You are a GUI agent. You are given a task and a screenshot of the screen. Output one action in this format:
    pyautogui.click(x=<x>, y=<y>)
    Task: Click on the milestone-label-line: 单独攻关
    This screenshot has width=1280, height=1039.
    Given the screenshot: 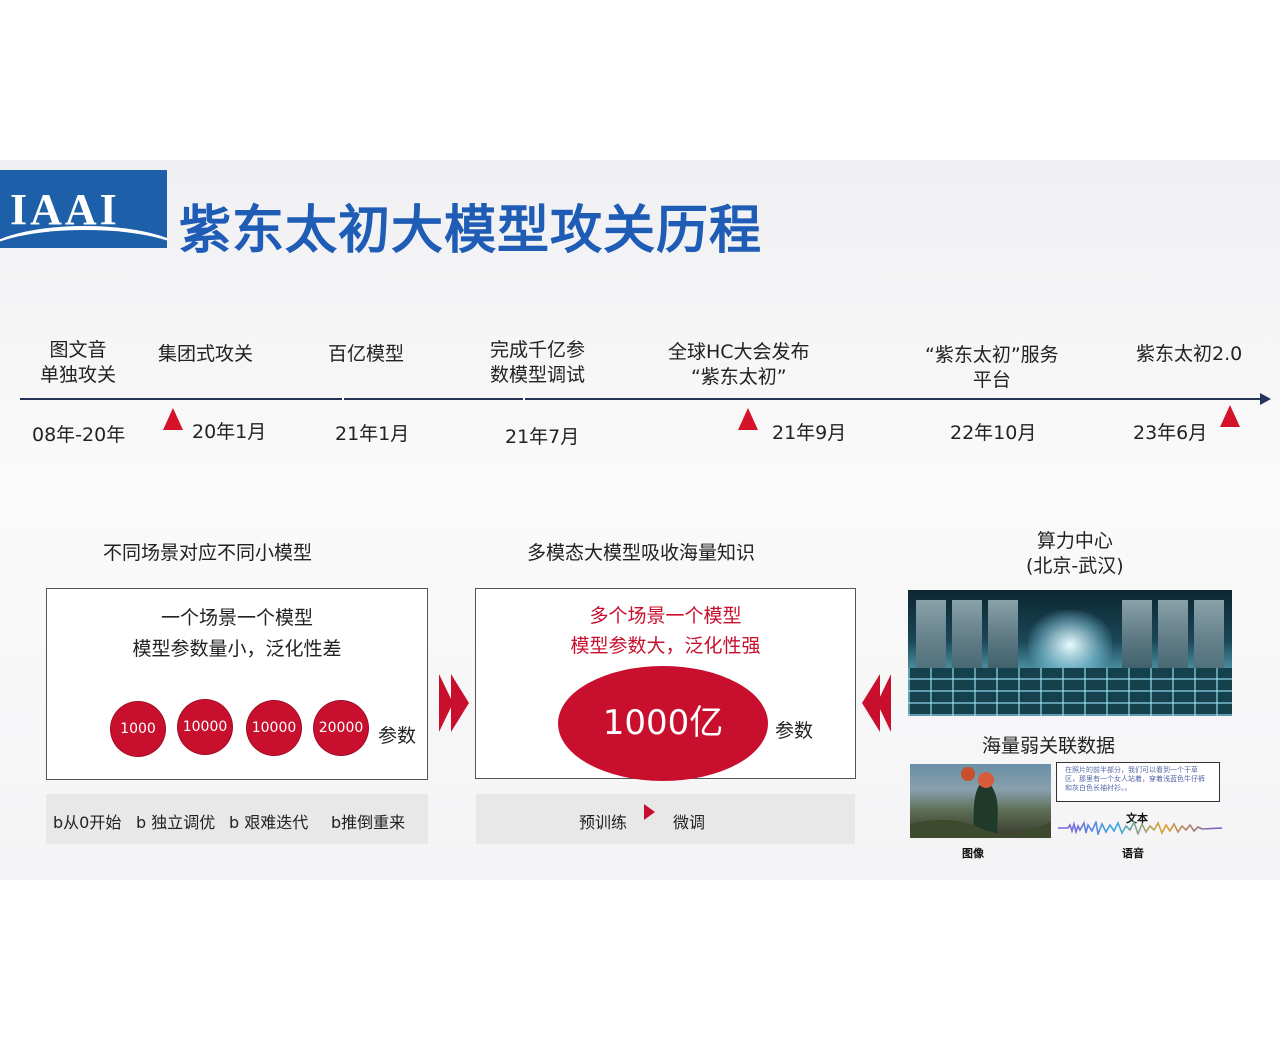 What is the action you would take?
    pyautogui.click(x=78, y=375)
    